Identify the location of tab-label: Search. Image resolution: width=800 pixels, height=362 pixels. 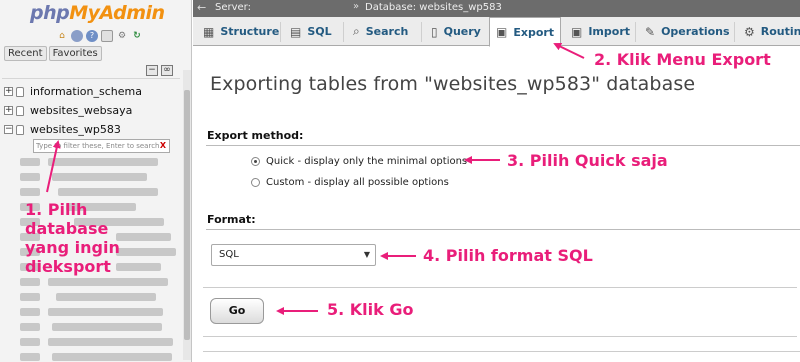
(387, 31).